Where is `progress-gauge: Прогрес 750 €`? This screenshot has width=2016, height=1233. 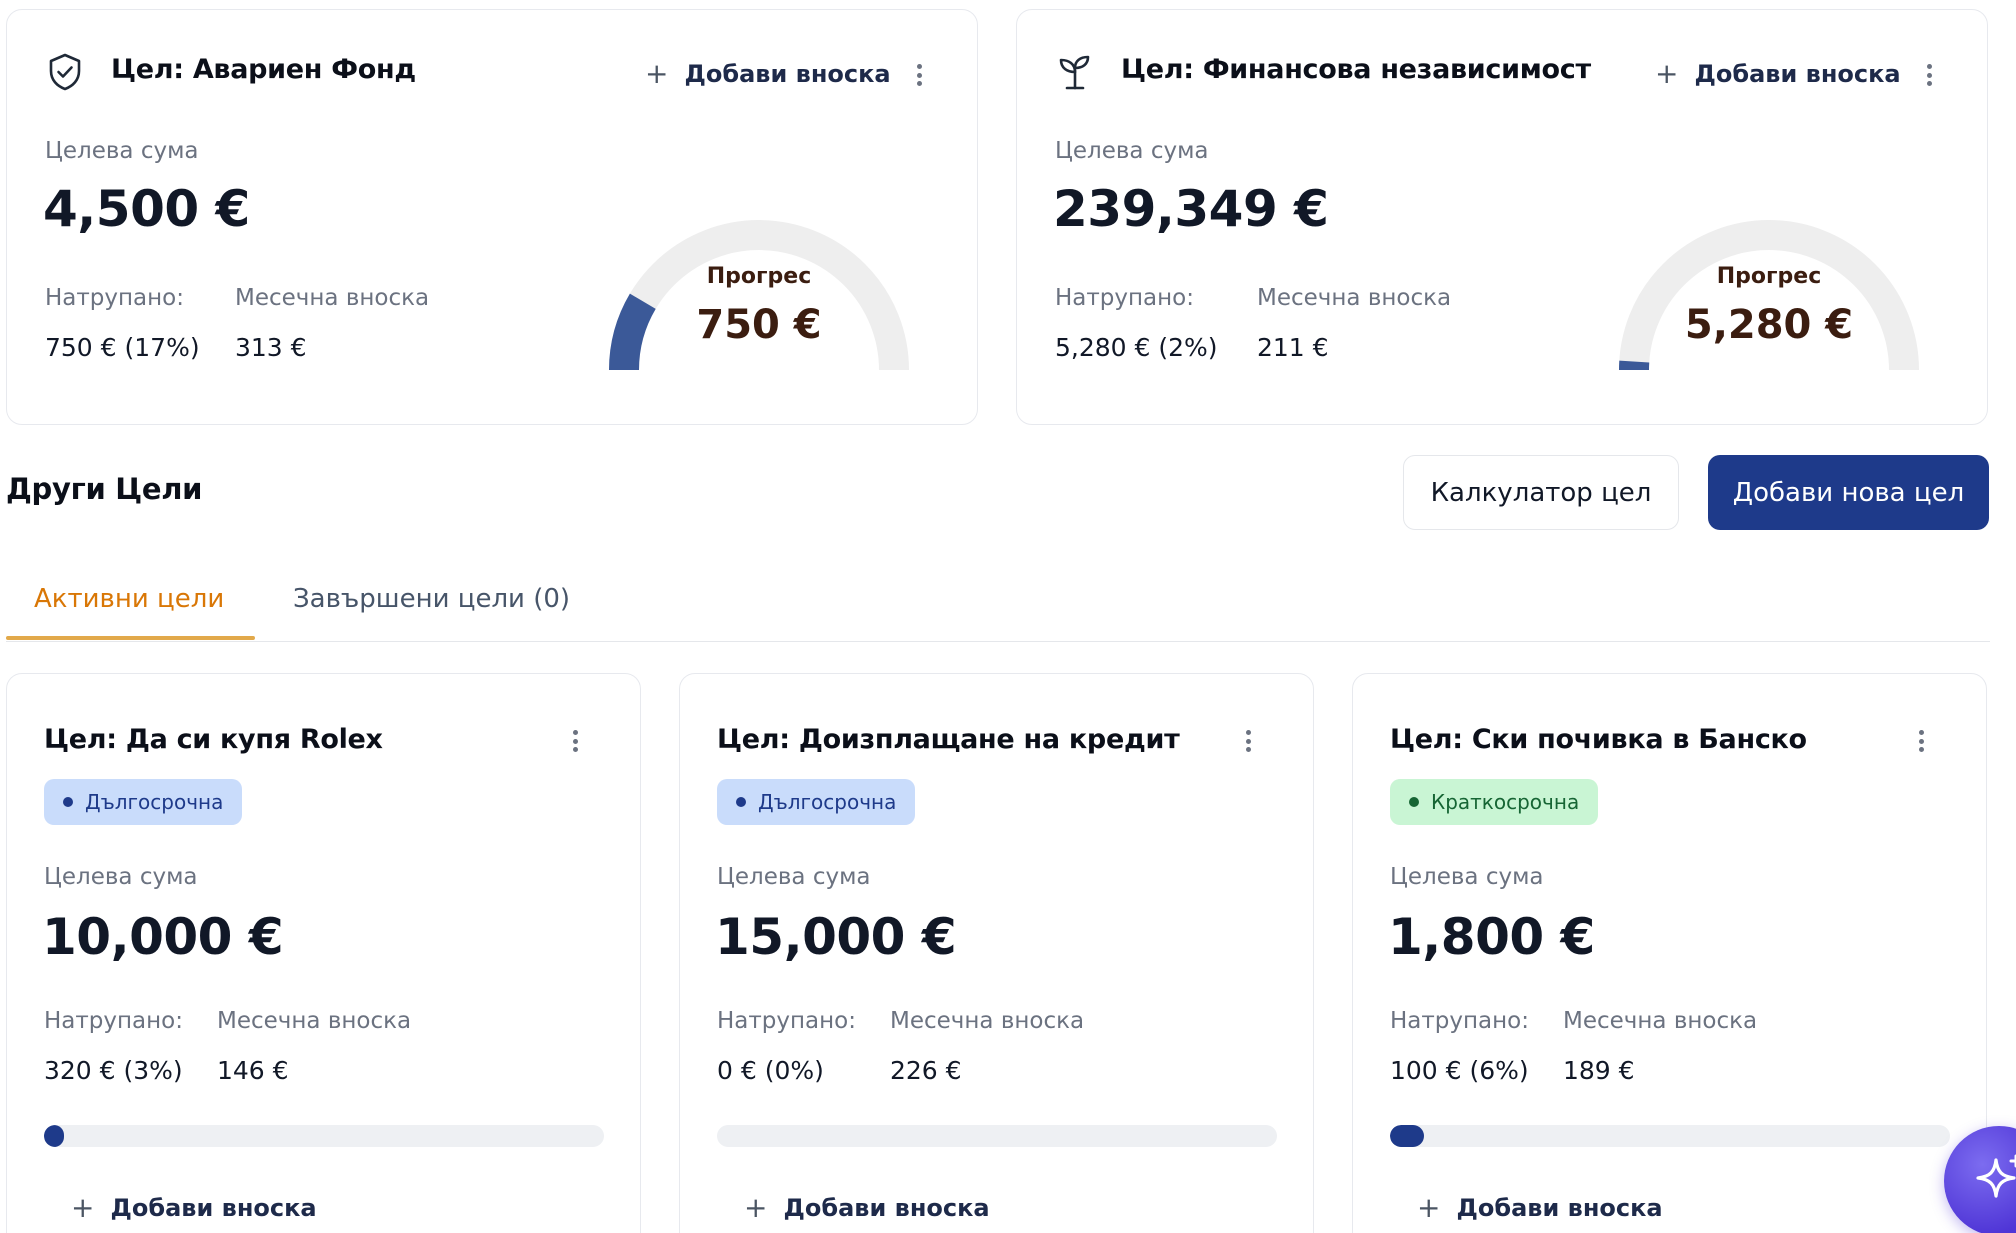 progress-gauge: Прогрес 750 € is located at coordinates (759, 290).